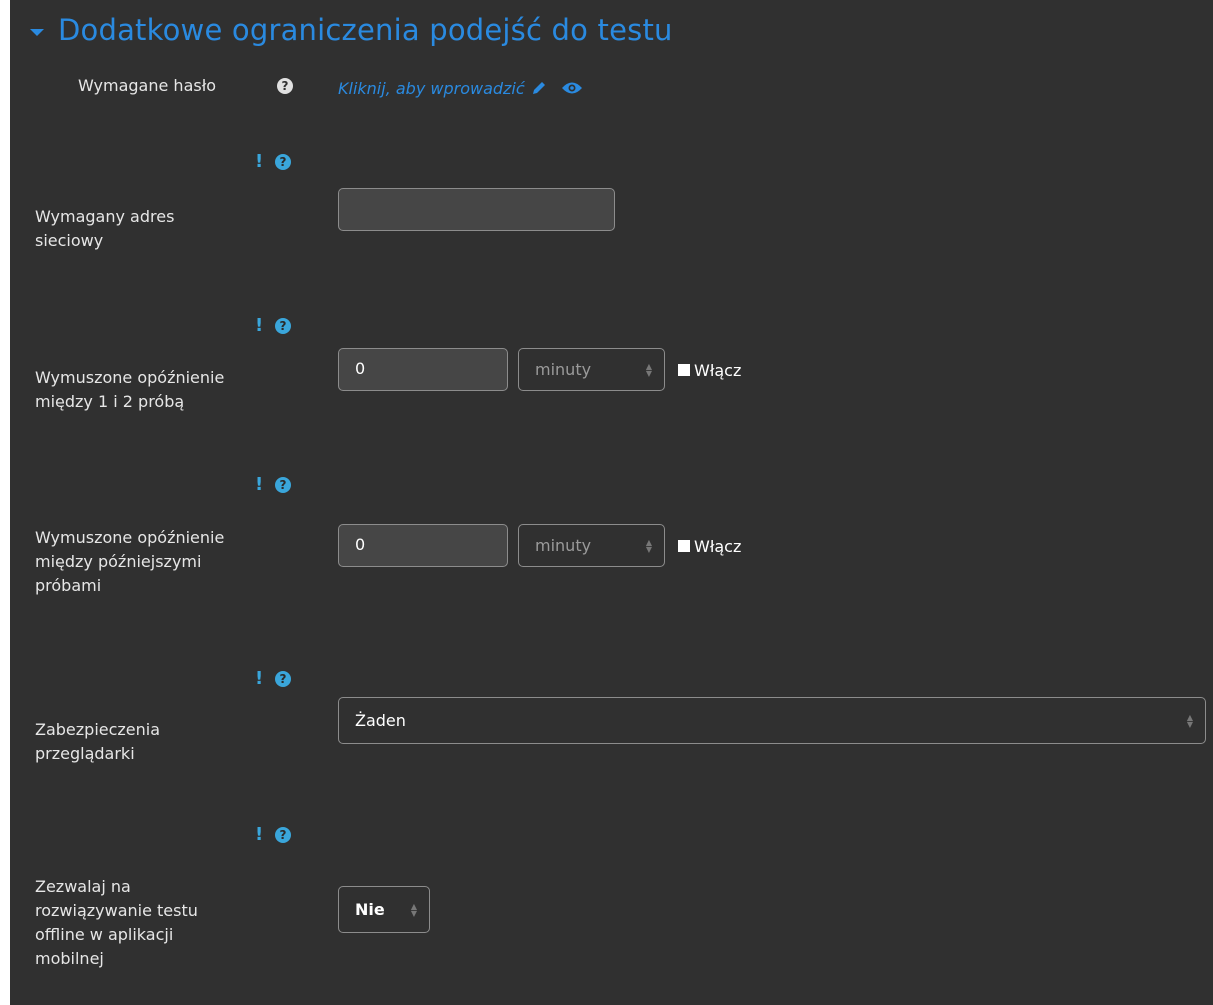  Describe the element at coordinates (130, 389) in the screenshot. I see `delay1-label: Wymuszone opóźnienie między 1 i 2 próbą` at that location.